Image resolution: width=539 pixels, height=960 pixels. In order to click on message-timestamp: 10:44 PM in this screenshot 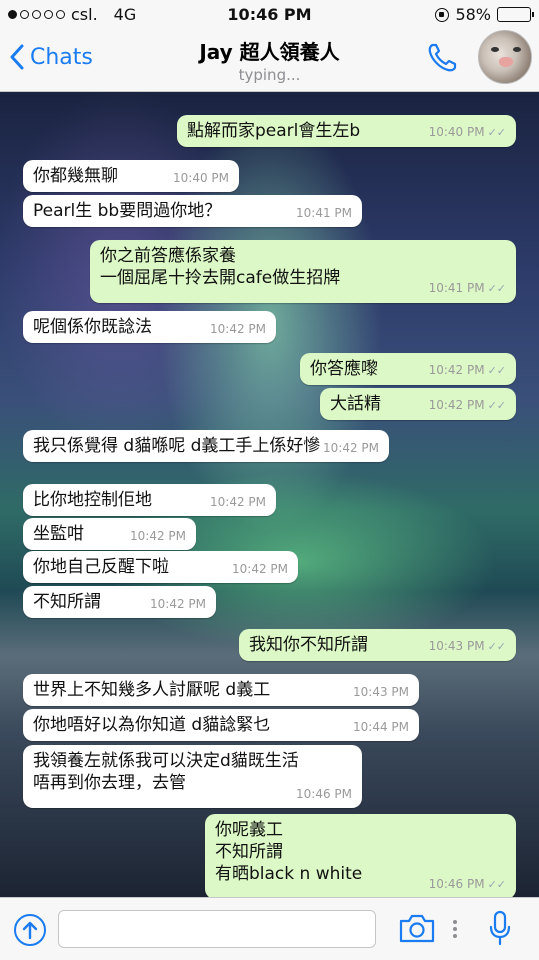, I will do `click(381, 727)`.